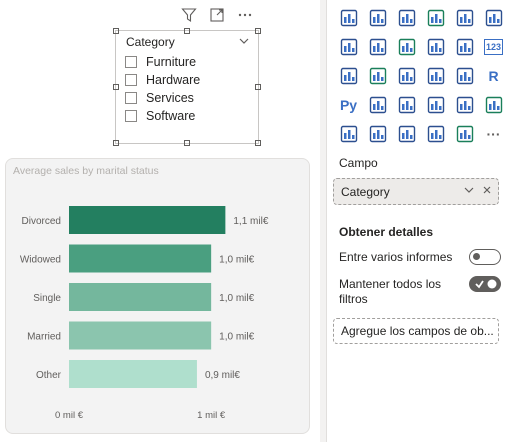  Describe the element at coordinates (170, 98) in the screenshot. I see `slicer-item-label: Services` at that location.